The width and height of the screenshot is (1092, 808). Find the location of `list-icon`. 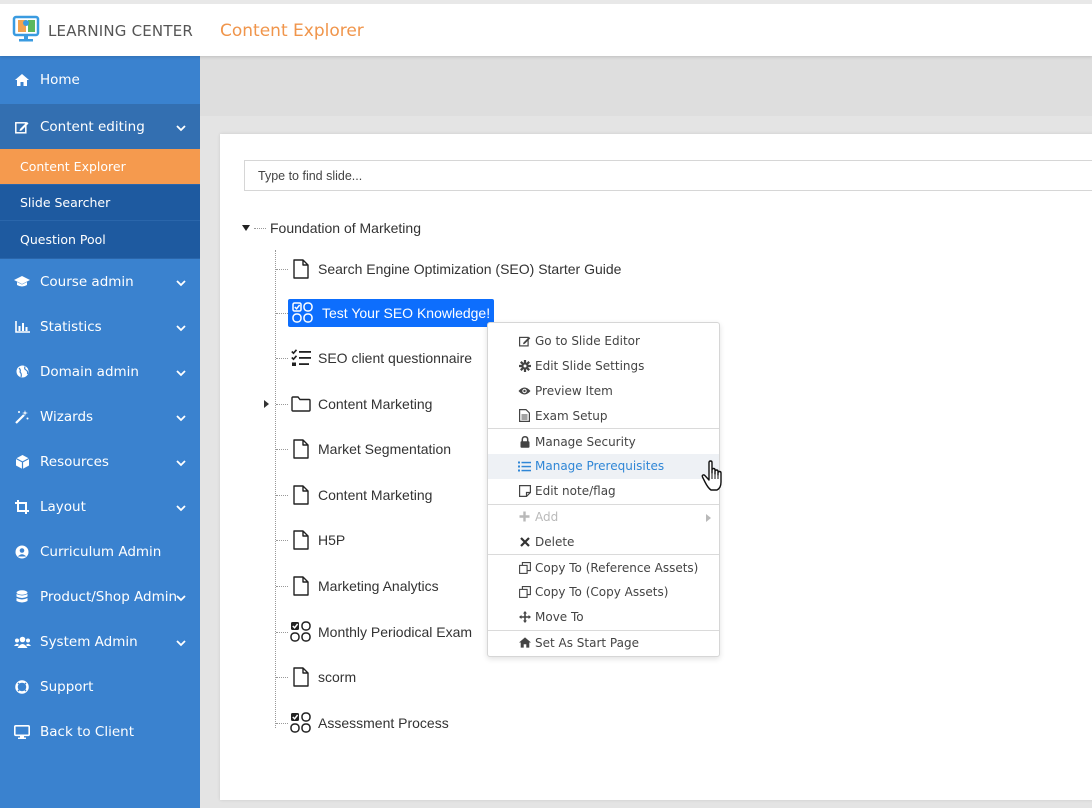

list-icon is located at coordinates (524, 466).